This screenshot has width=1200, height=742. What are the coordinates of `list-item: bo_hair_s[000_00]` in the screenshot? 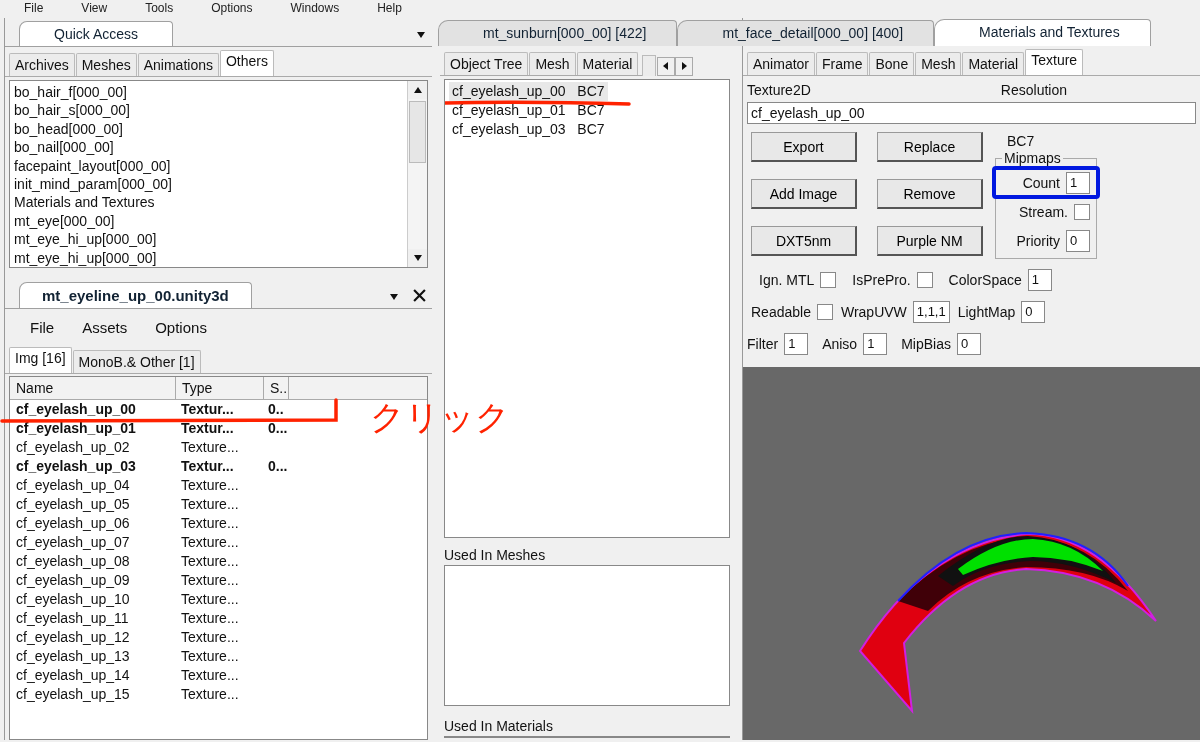 It's located at (208, 110).